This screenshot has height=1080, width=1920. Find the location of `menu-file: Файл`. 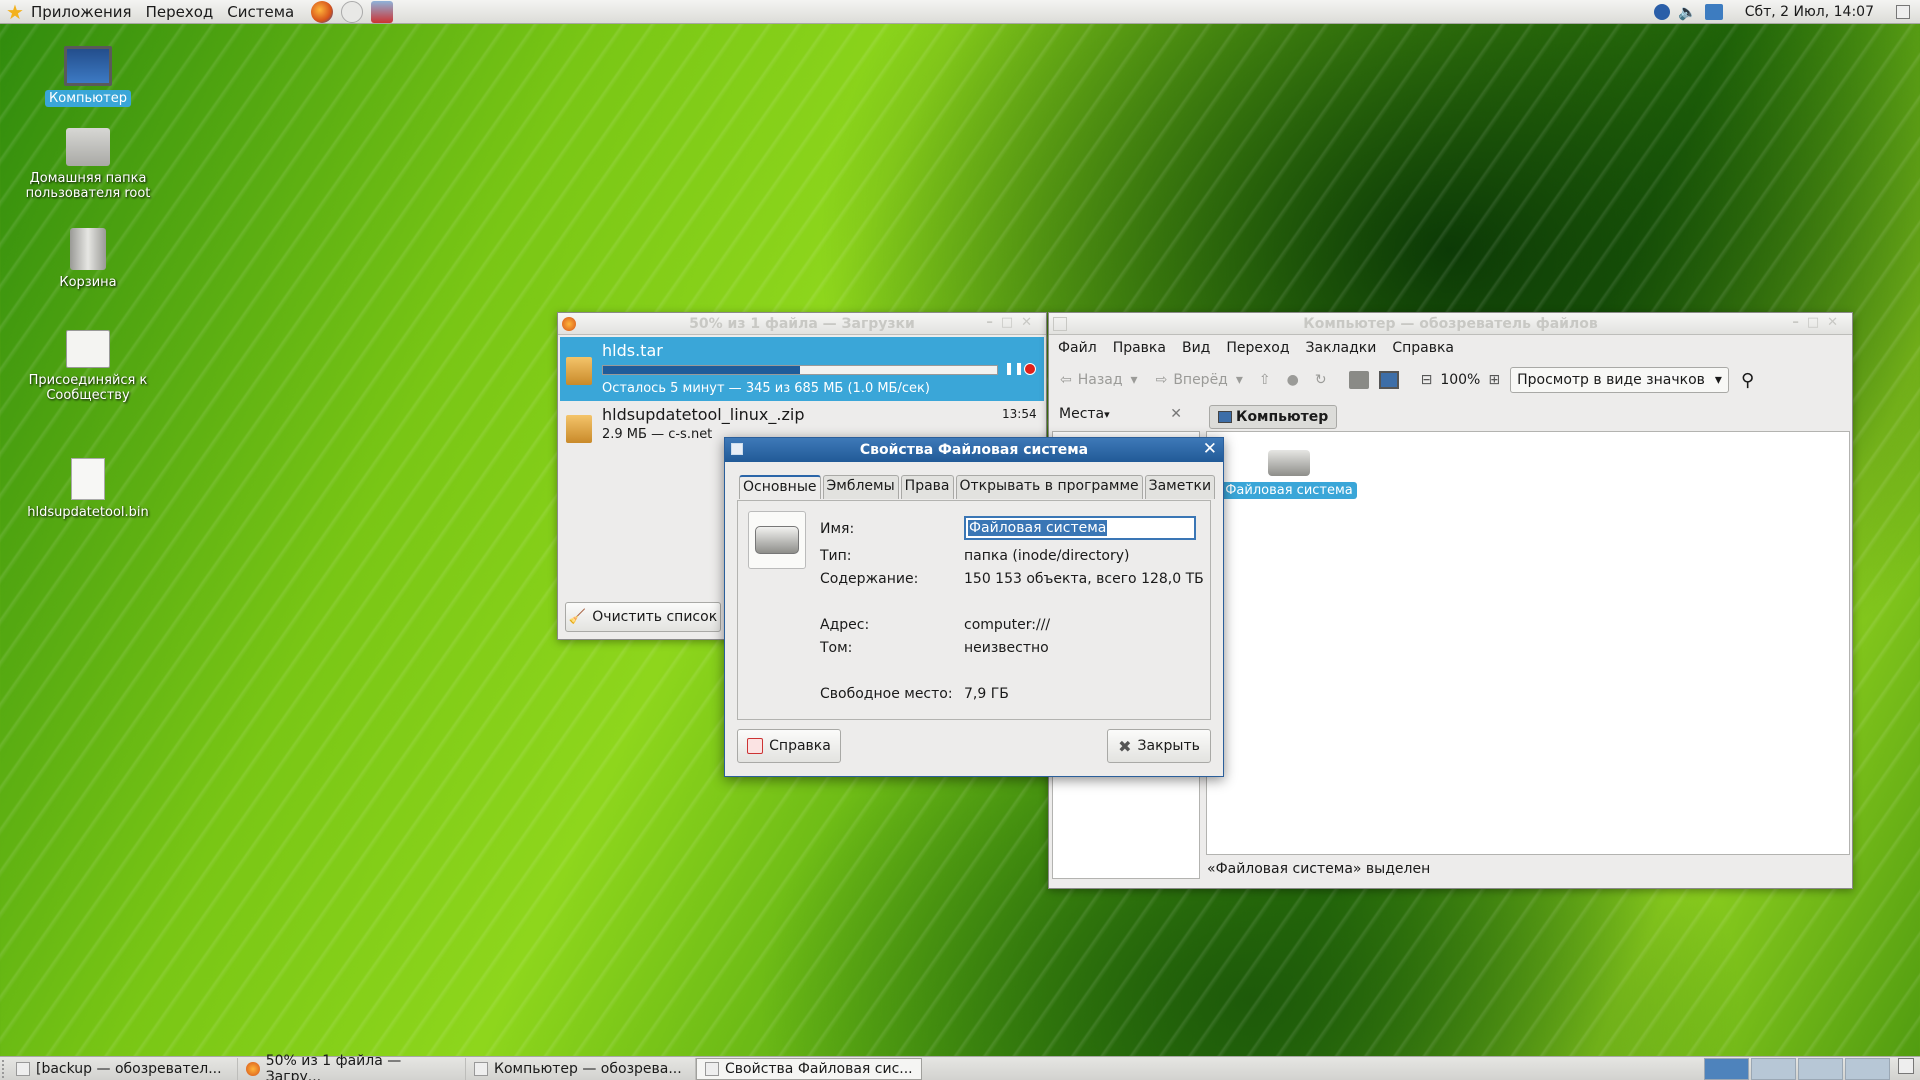

menu-file: Файл is located at coordinates (1077, 348).